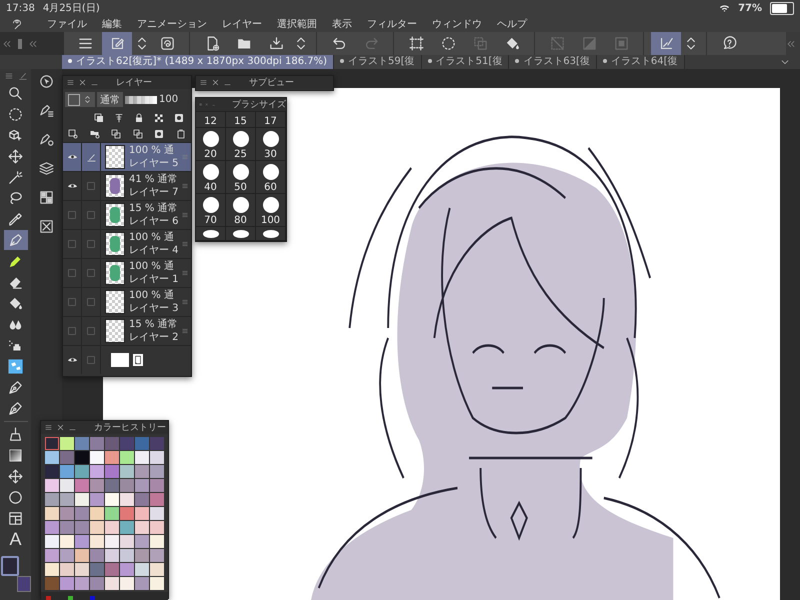 This screenshot has height=600, width=800. I want to click on layer-row: 15 % 通常 レイヤー 2, so click(127, 330).